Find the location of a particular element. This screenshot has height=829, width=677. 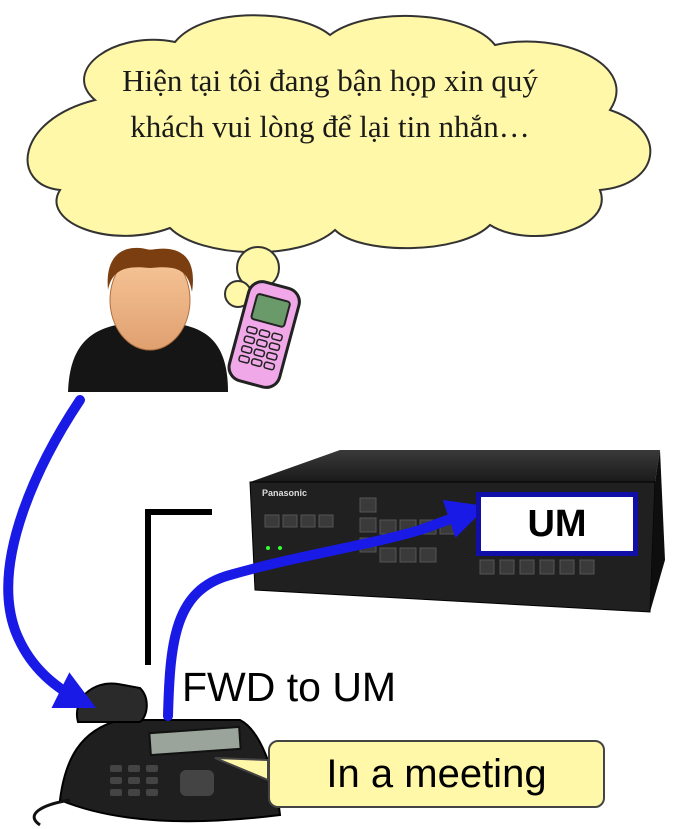

meeting-status-callout: In a meeting is located at coordinates (436, 774).